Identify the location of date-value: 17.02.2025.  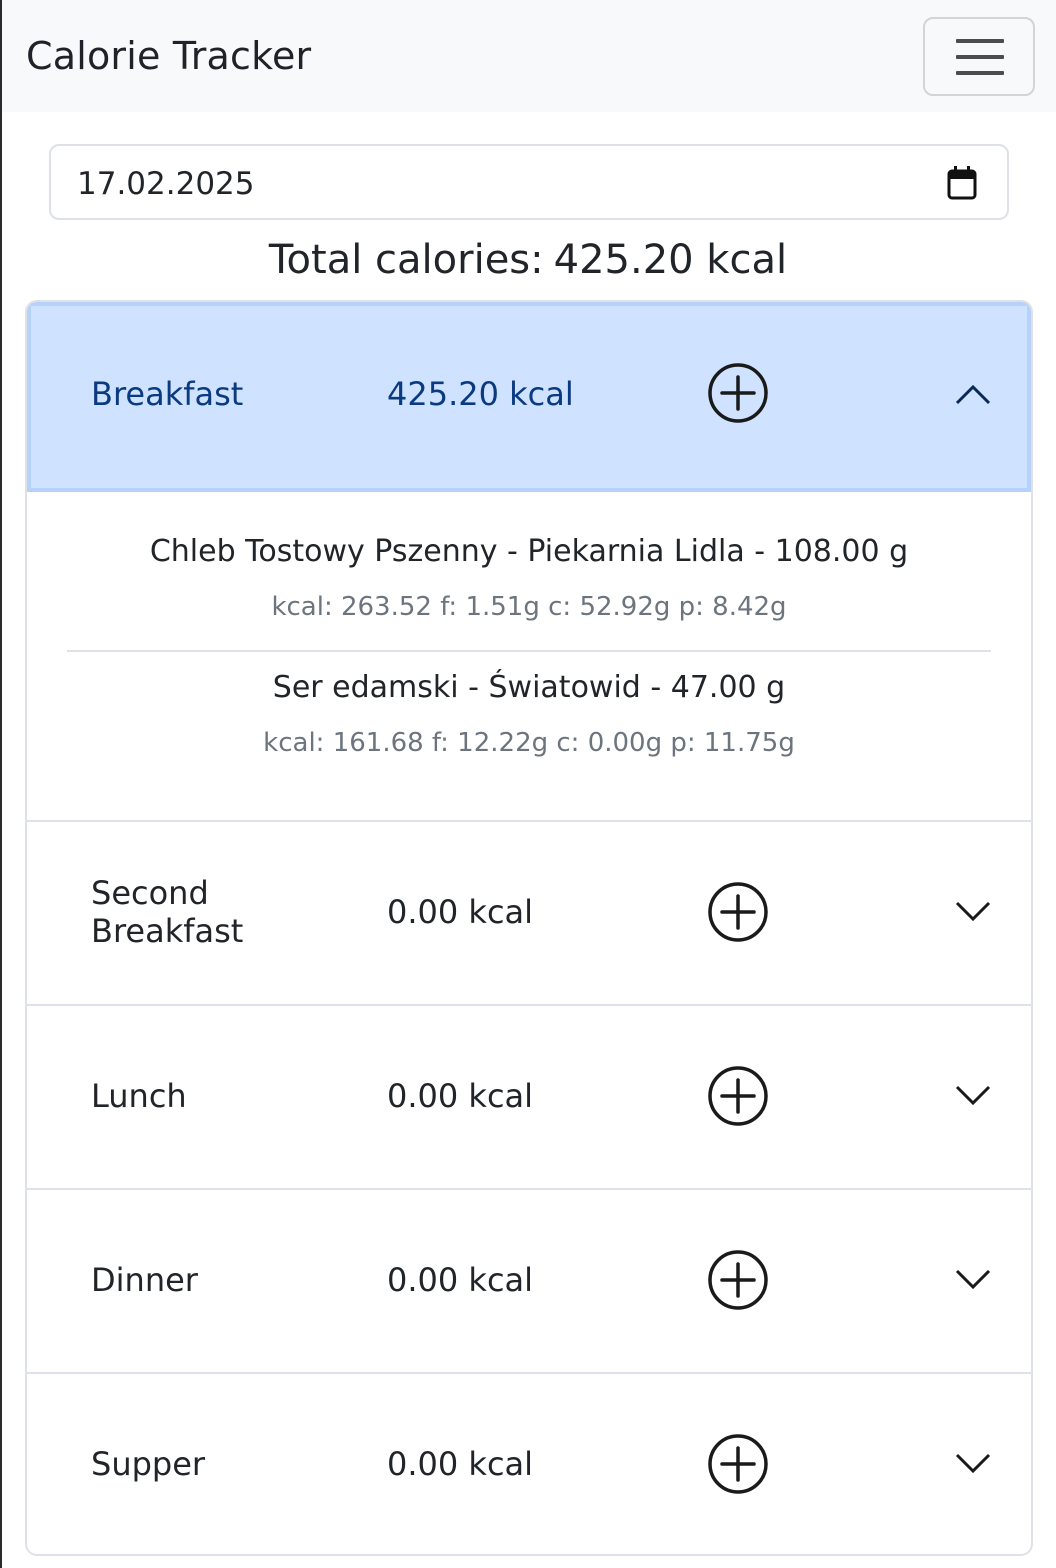
(166, 184).